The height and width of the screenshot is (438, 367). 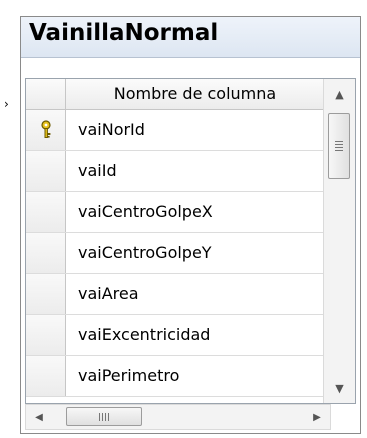 I want to click on vertical-scrollbar: ▲ ▼, so click(x=339, y=241).